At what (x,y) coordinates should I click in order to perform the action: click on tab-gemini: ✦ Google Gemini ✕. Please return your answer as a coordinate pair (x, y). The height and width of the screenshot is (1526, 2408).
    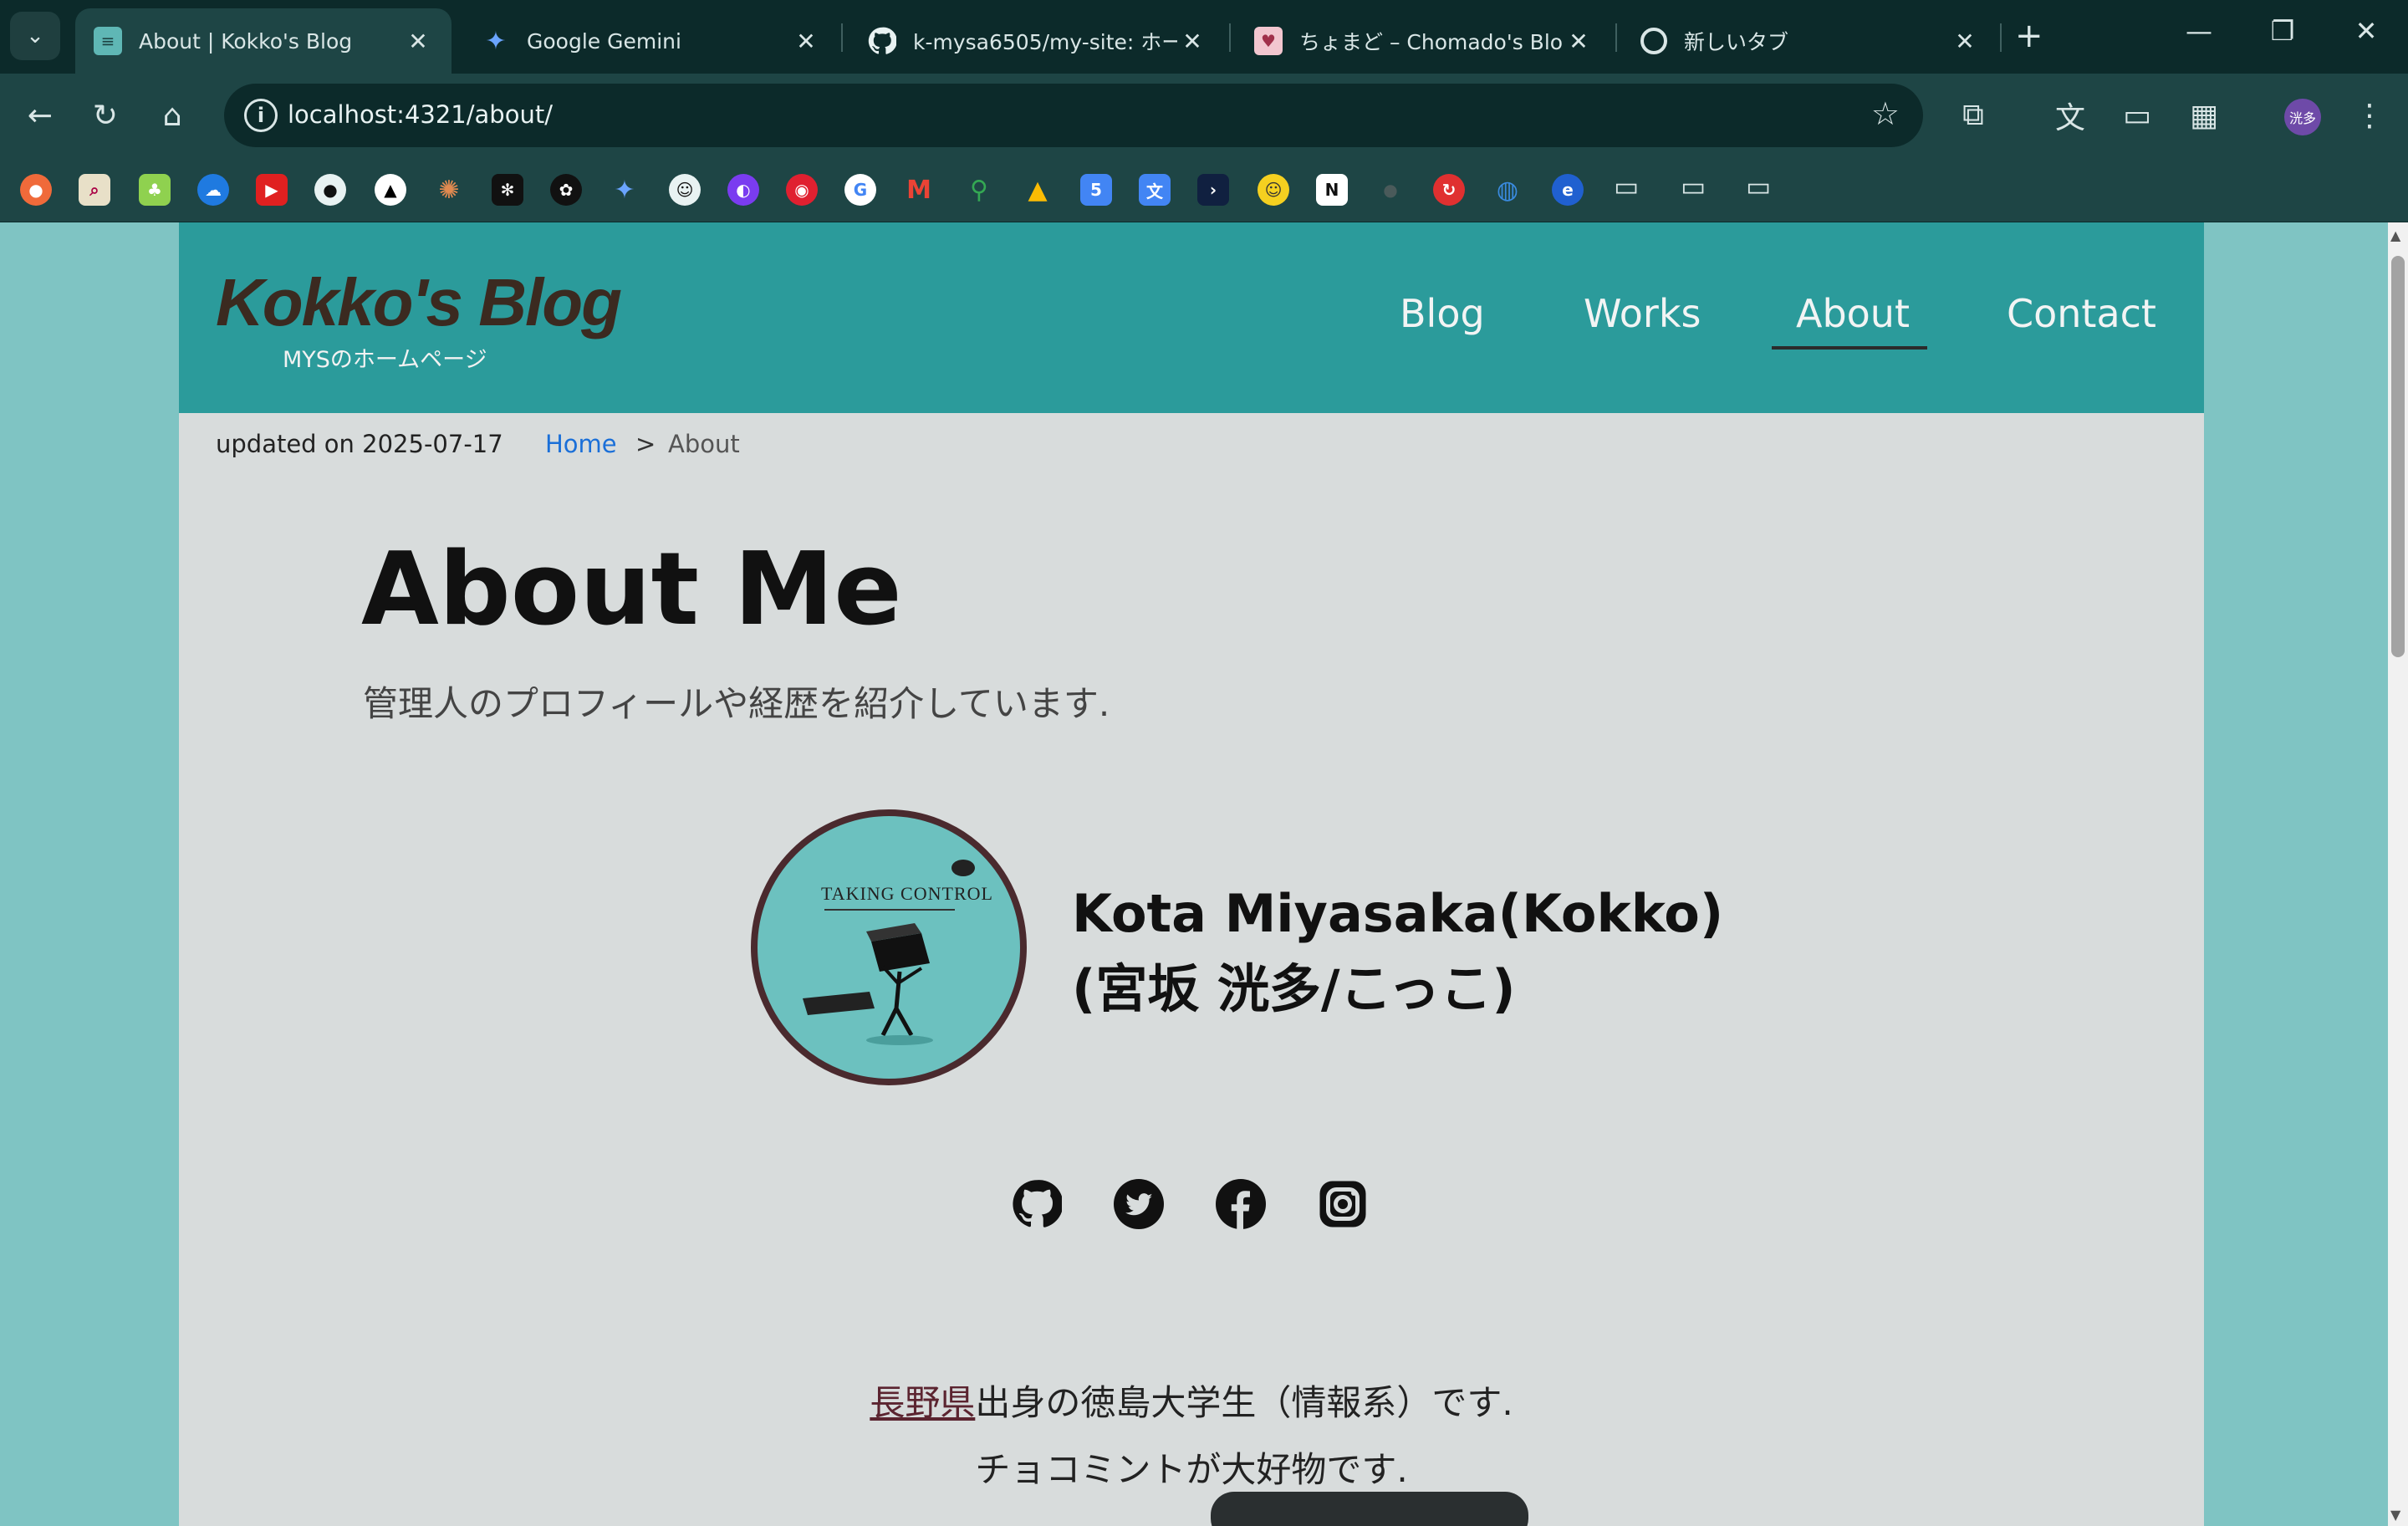
    Looking at the image, I should click on (651, 41).